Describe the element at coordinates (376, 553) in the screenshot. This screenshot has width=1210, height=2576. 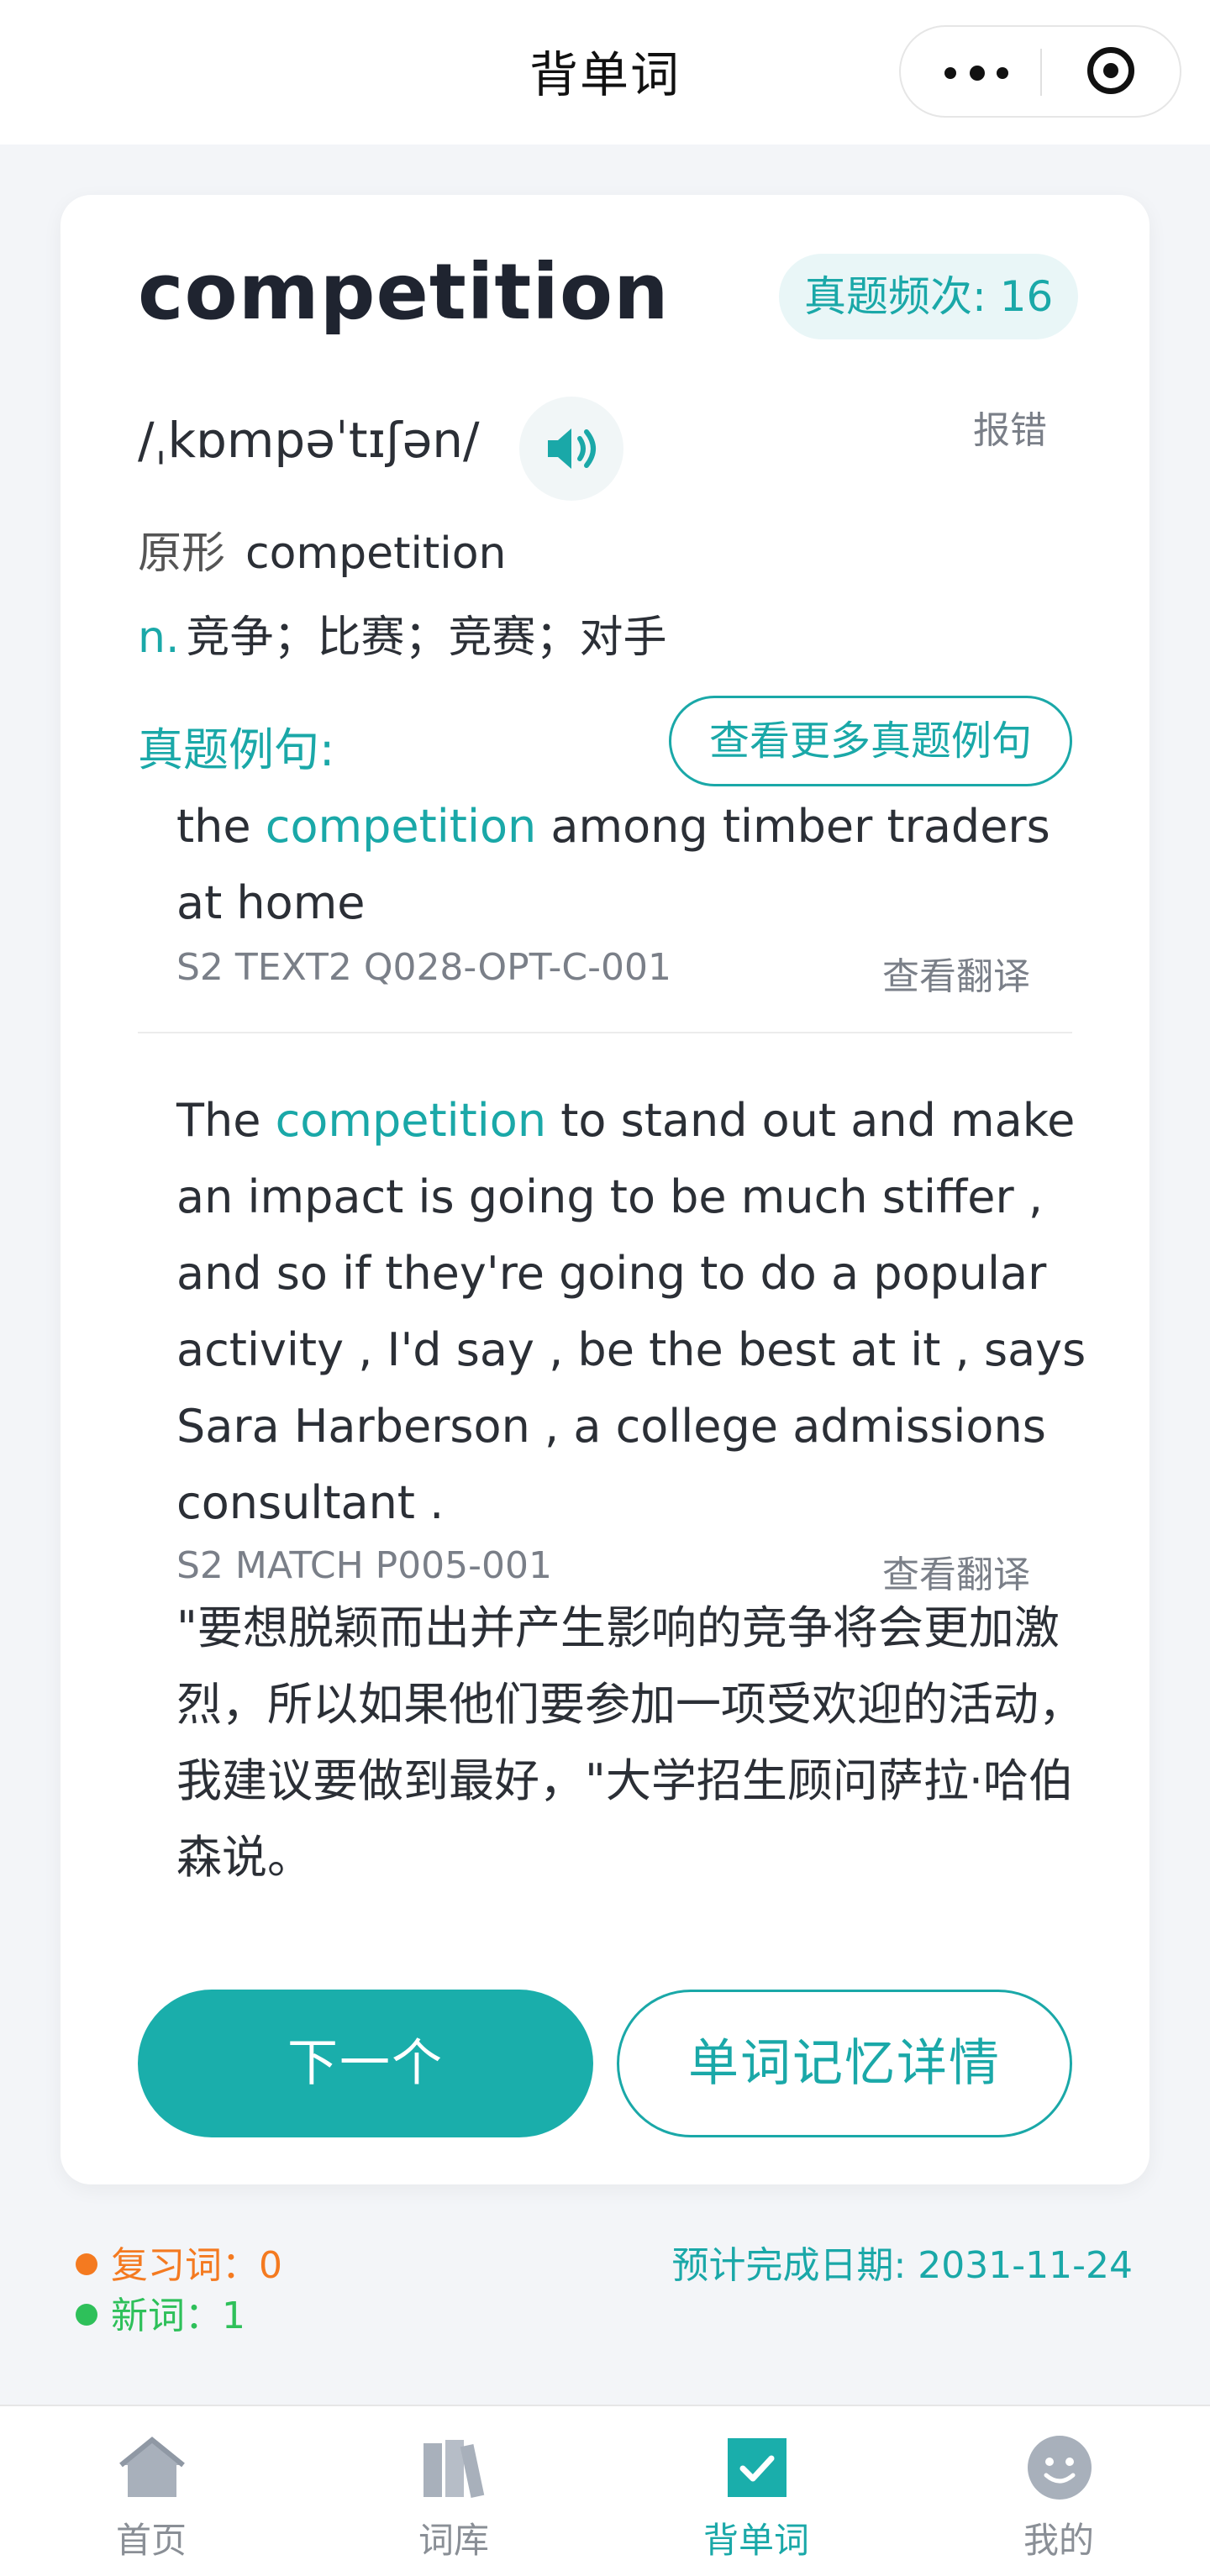
I see `original-form-value: competition` at that location.